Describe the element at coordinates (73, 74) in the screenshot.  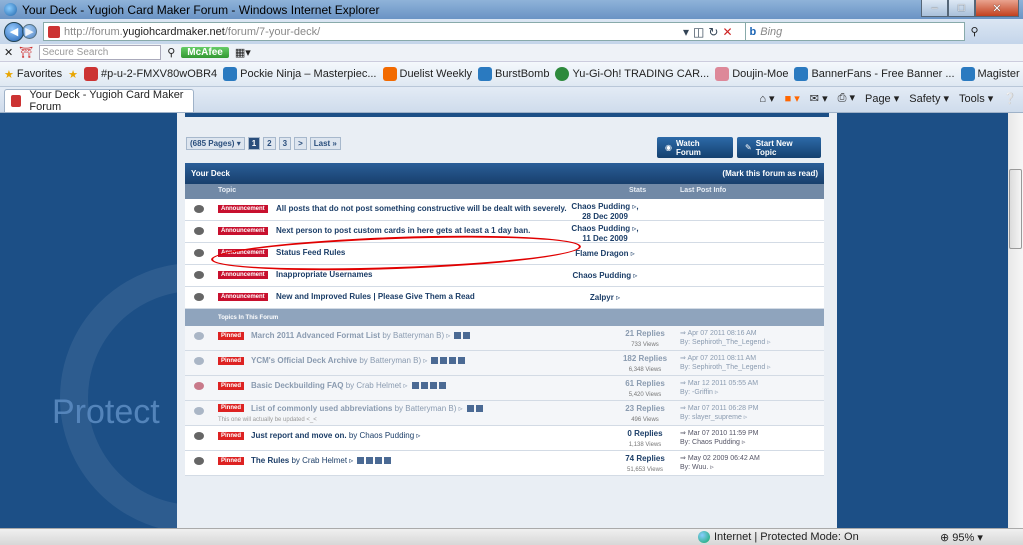
I see `add-favorite-icon: ★` at that location.